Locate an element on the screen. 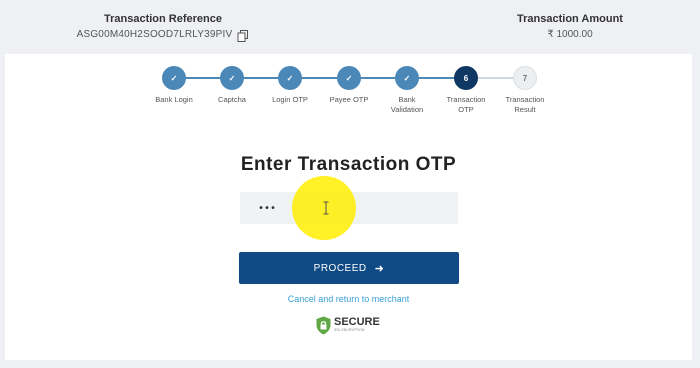  step-number-marker: 7 is located at coordinates (525, 78).